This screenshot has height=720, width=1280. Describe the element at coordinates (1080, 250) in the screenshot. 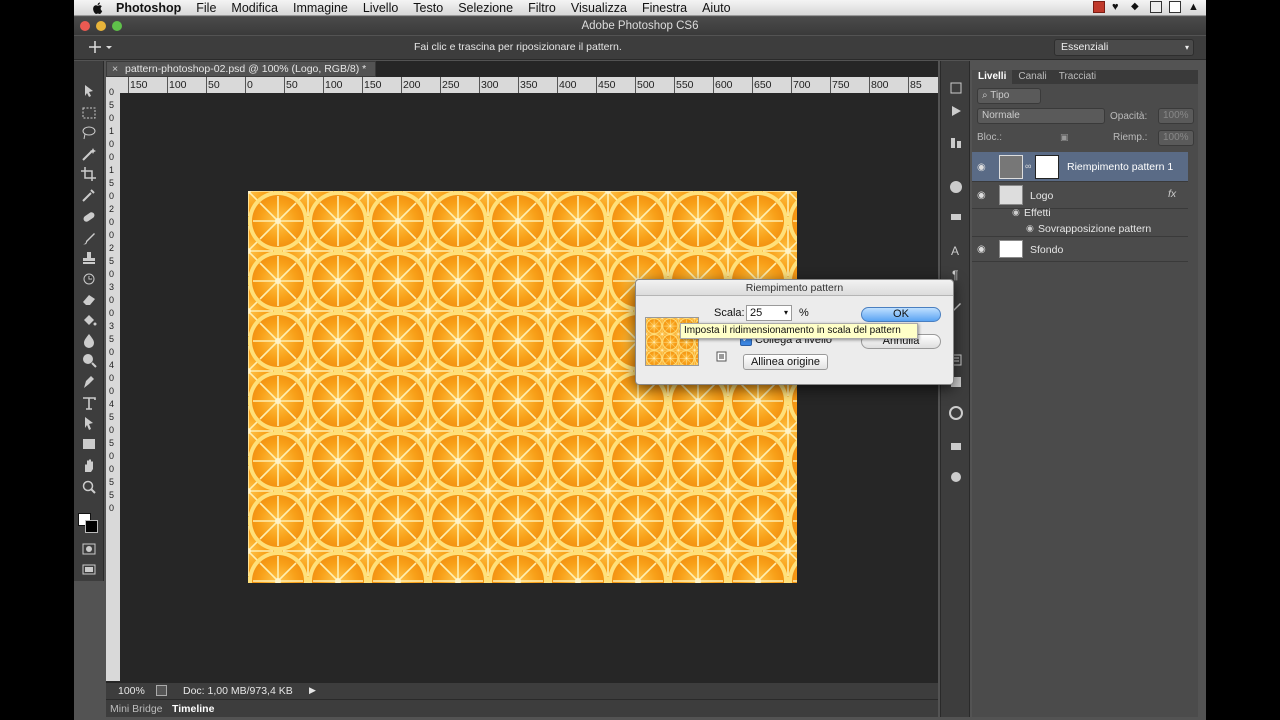

I see `layer-row-sfondo: ◉ Sfondo` at that location.